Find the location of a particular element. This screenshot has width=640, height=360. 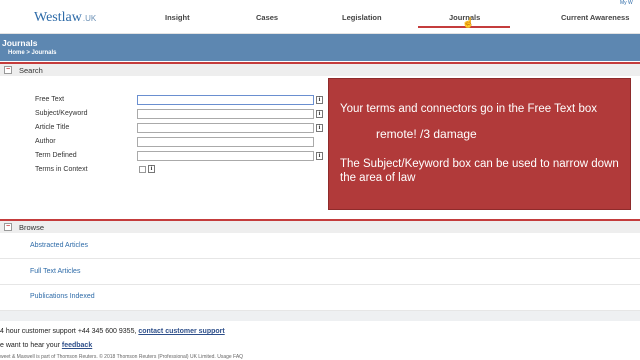

term-defined-info-icon: i is located at coordinates (319, 156).